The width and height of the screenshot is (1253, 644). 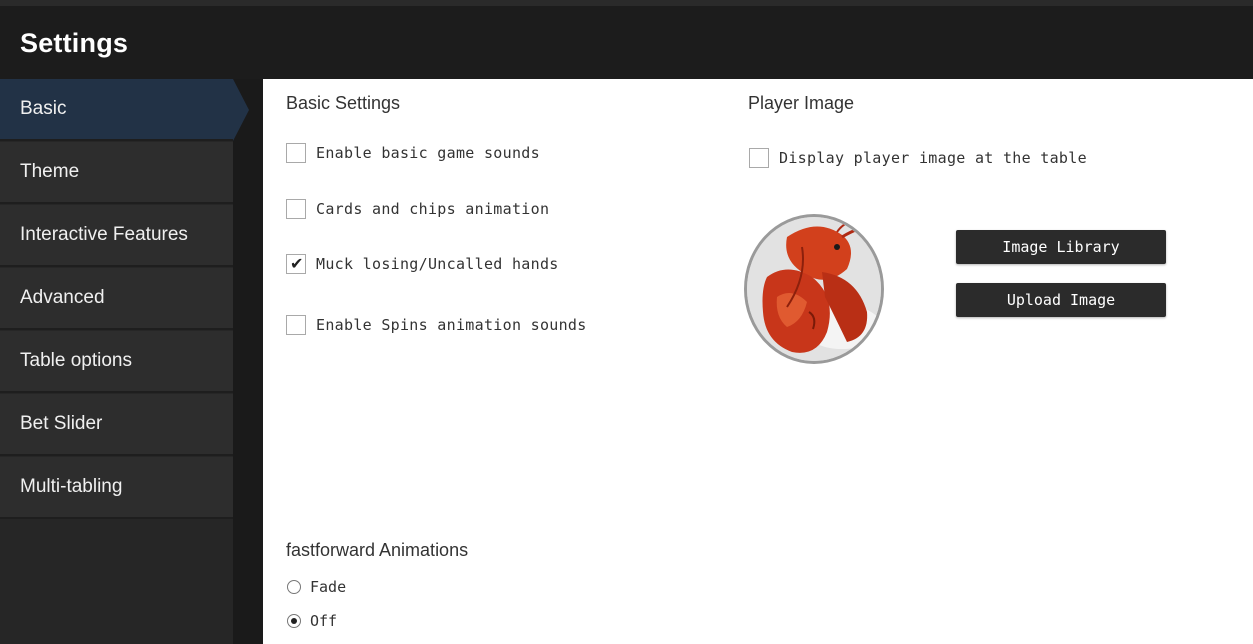 I want to click on option-label: Cards and chips animation, so click(x=433, y=209).